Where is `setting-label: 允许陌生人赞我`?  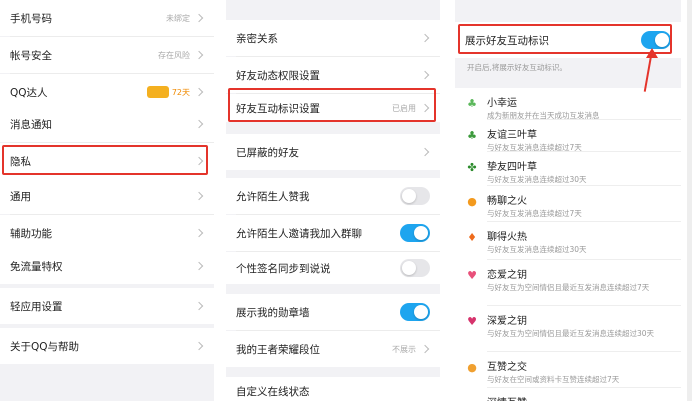 setting-label: 允许陌生人赞我 is located at coordinates (273, 196).